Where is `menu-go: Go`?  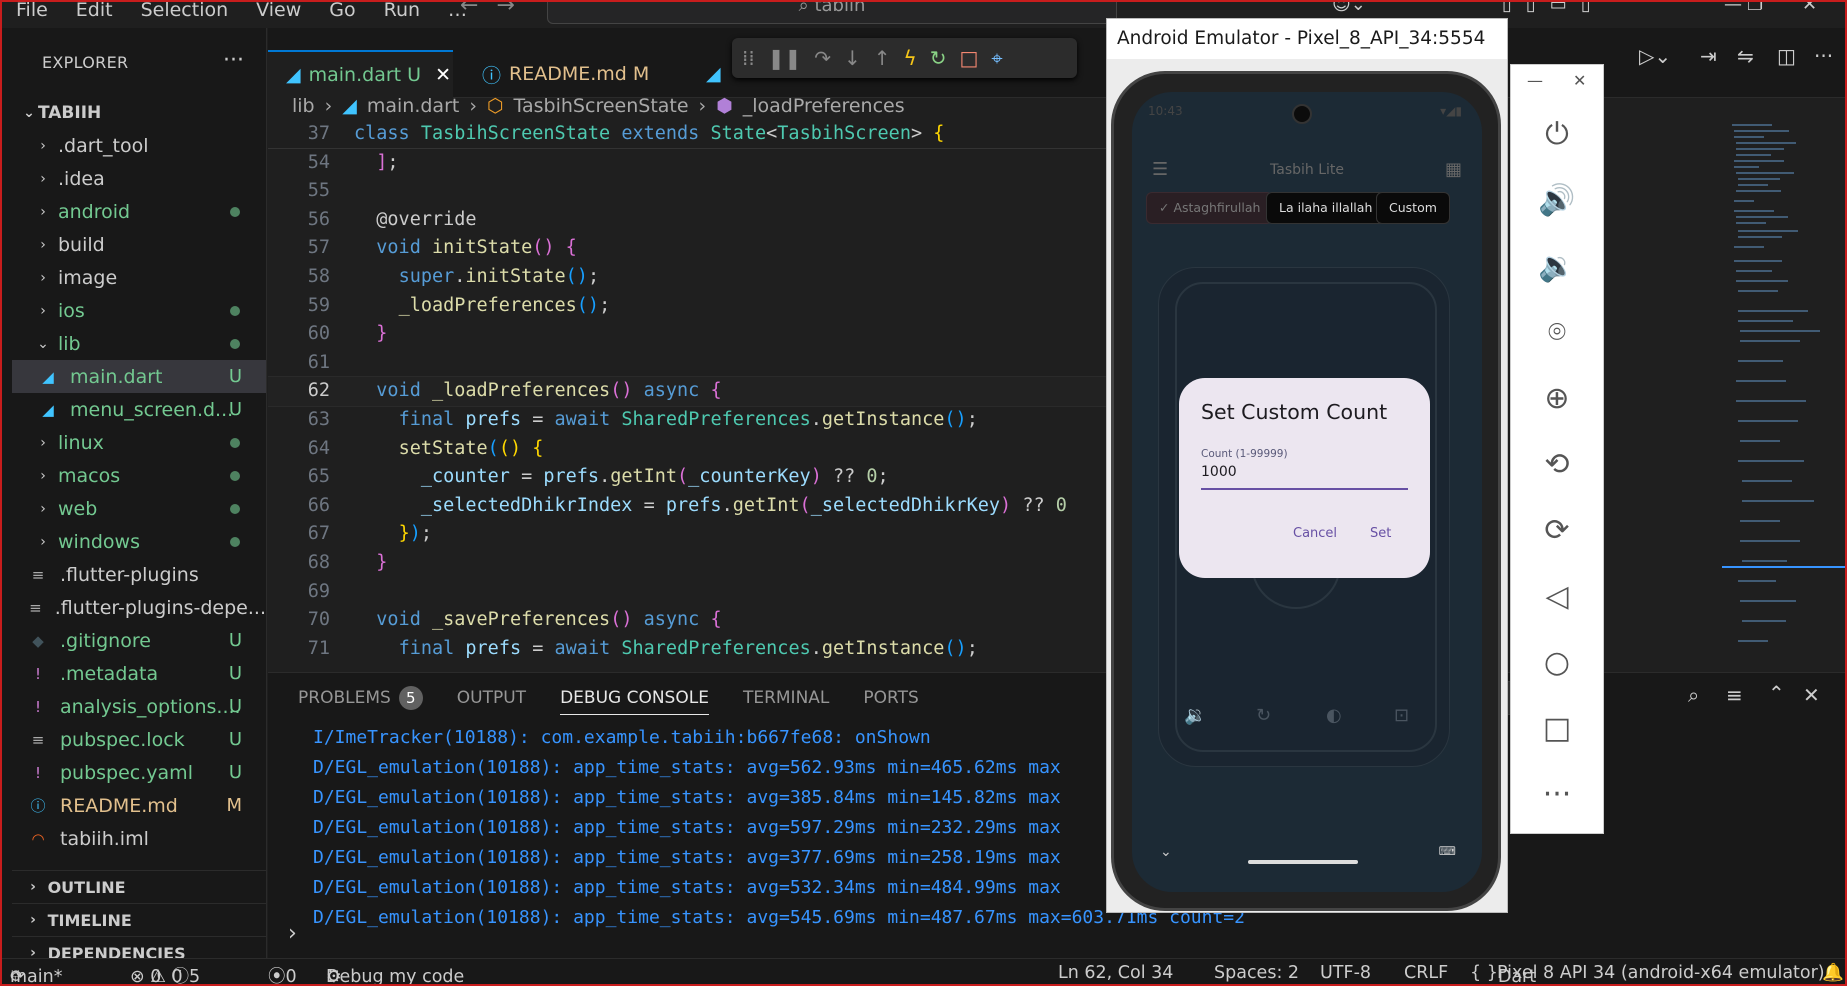 menu-go: Go is located at coordinates (342, 12).